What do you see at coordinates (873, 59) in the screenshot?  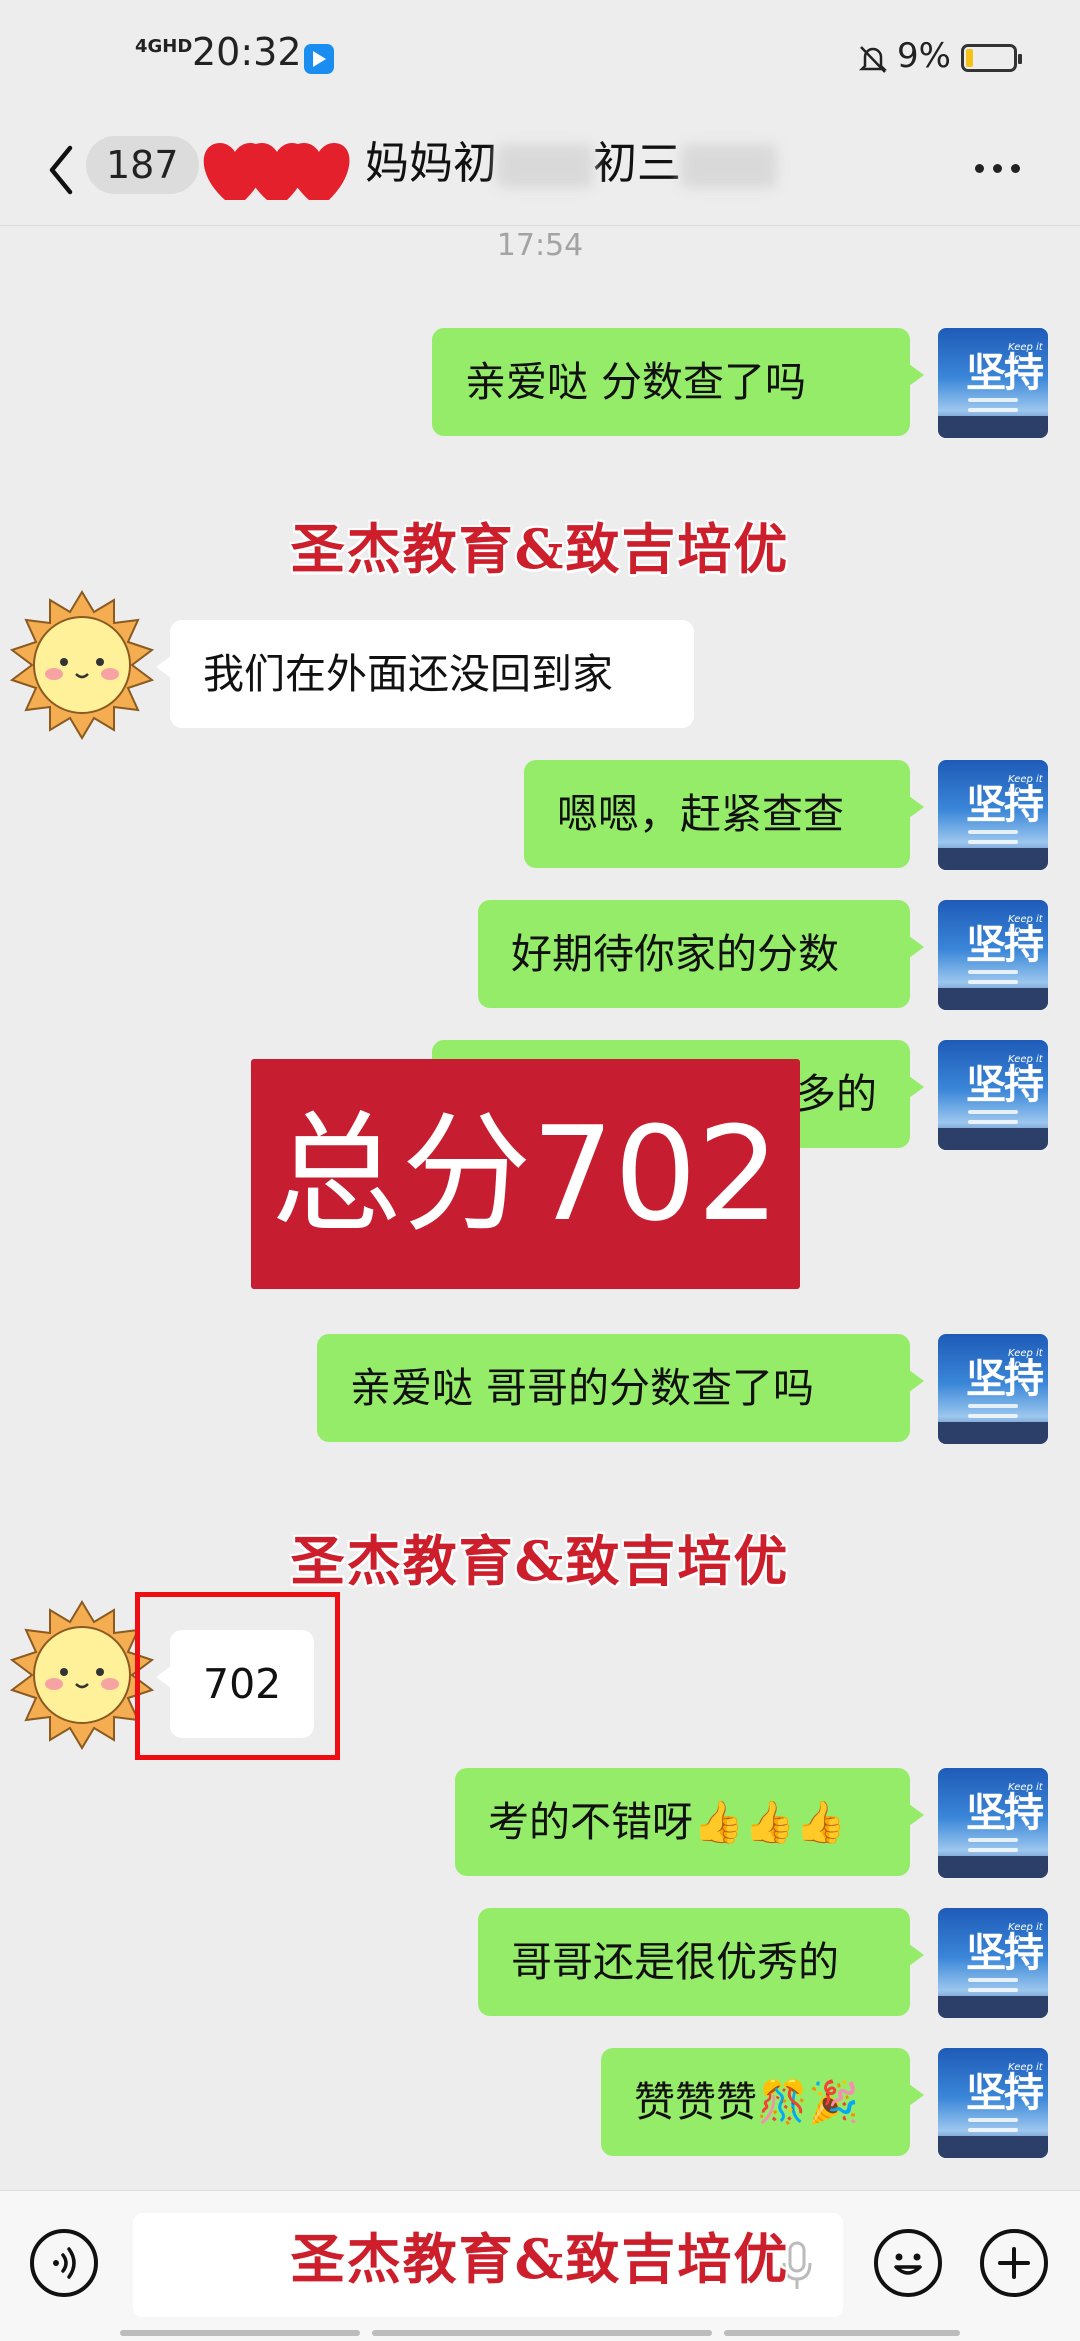 I see `mute-bell-icon` at bounding box center [873, 59].